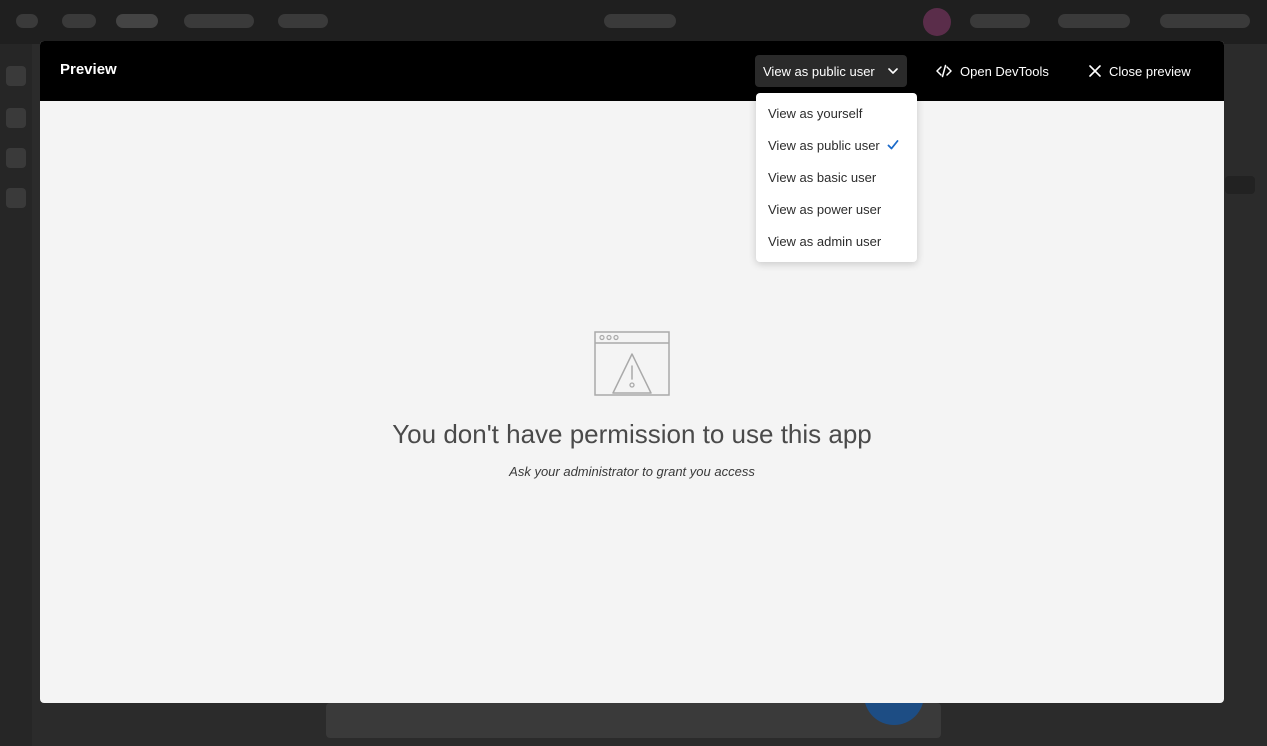 The width and height of the screenshot is (1267, 746). What do you see at coordinates (893, 71) in the screenshot?
I see `chevron-down-icon` at bounding box center [893, 71].